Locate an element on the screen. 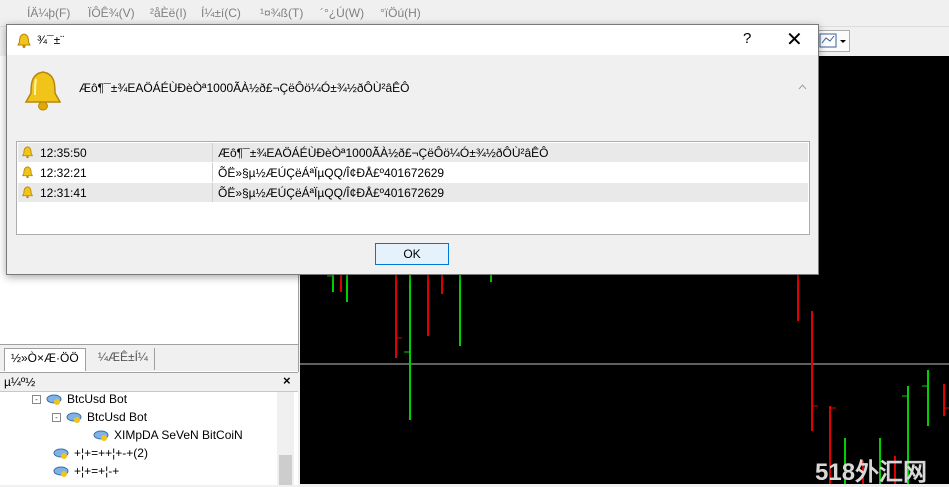 Image resolution: width=949 pixels, height=487 pixels. tree-item: XIMpDA SeVeN BitCoiN is located at coordinates (167, 435).